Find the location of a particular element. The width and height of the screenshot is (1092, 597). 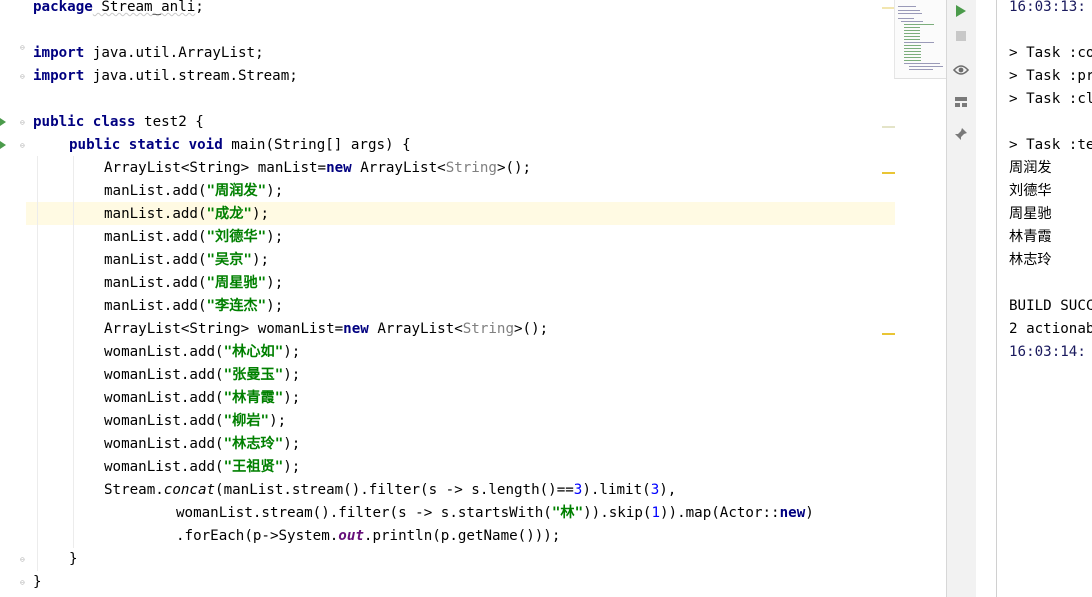

code-line-close-class: } is located at coordinates (37, 582).